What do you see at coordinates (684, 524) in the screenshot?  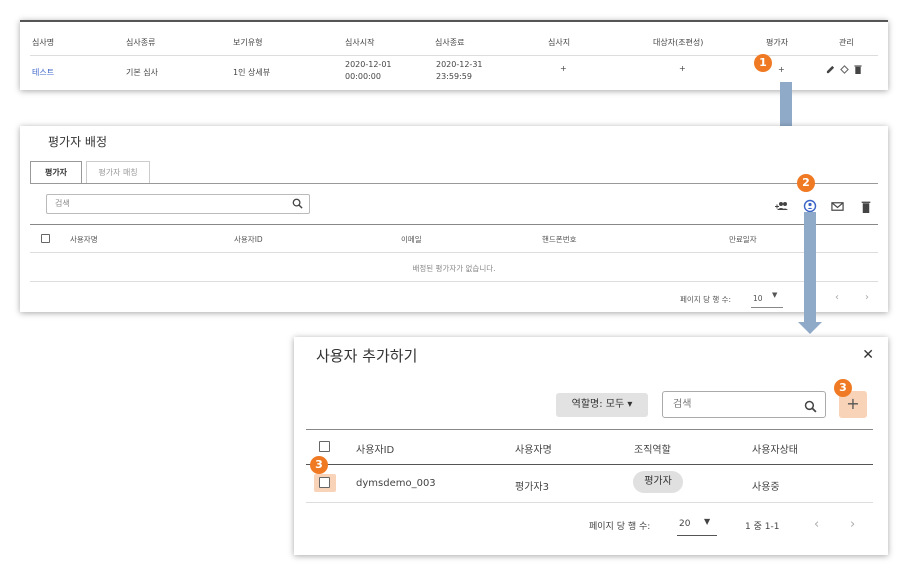 I see `rows-per-page-select: 20` at bounding box center [684, 524].